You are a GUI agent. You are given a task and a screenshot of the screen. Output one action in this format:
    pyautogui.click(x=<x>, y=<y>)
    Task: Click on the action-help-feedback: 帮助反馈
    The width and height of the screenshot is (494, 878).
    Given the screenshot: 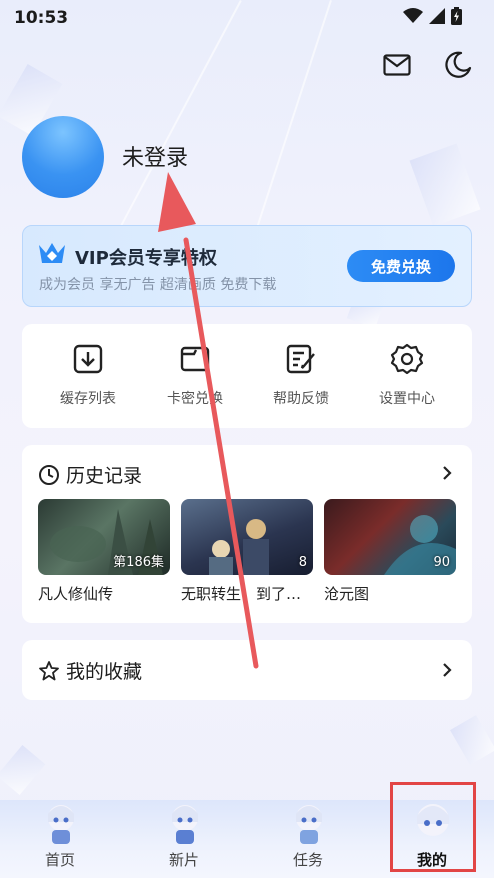 What is the action you would take?
    pyautogui.click(x=301, y=375)
    